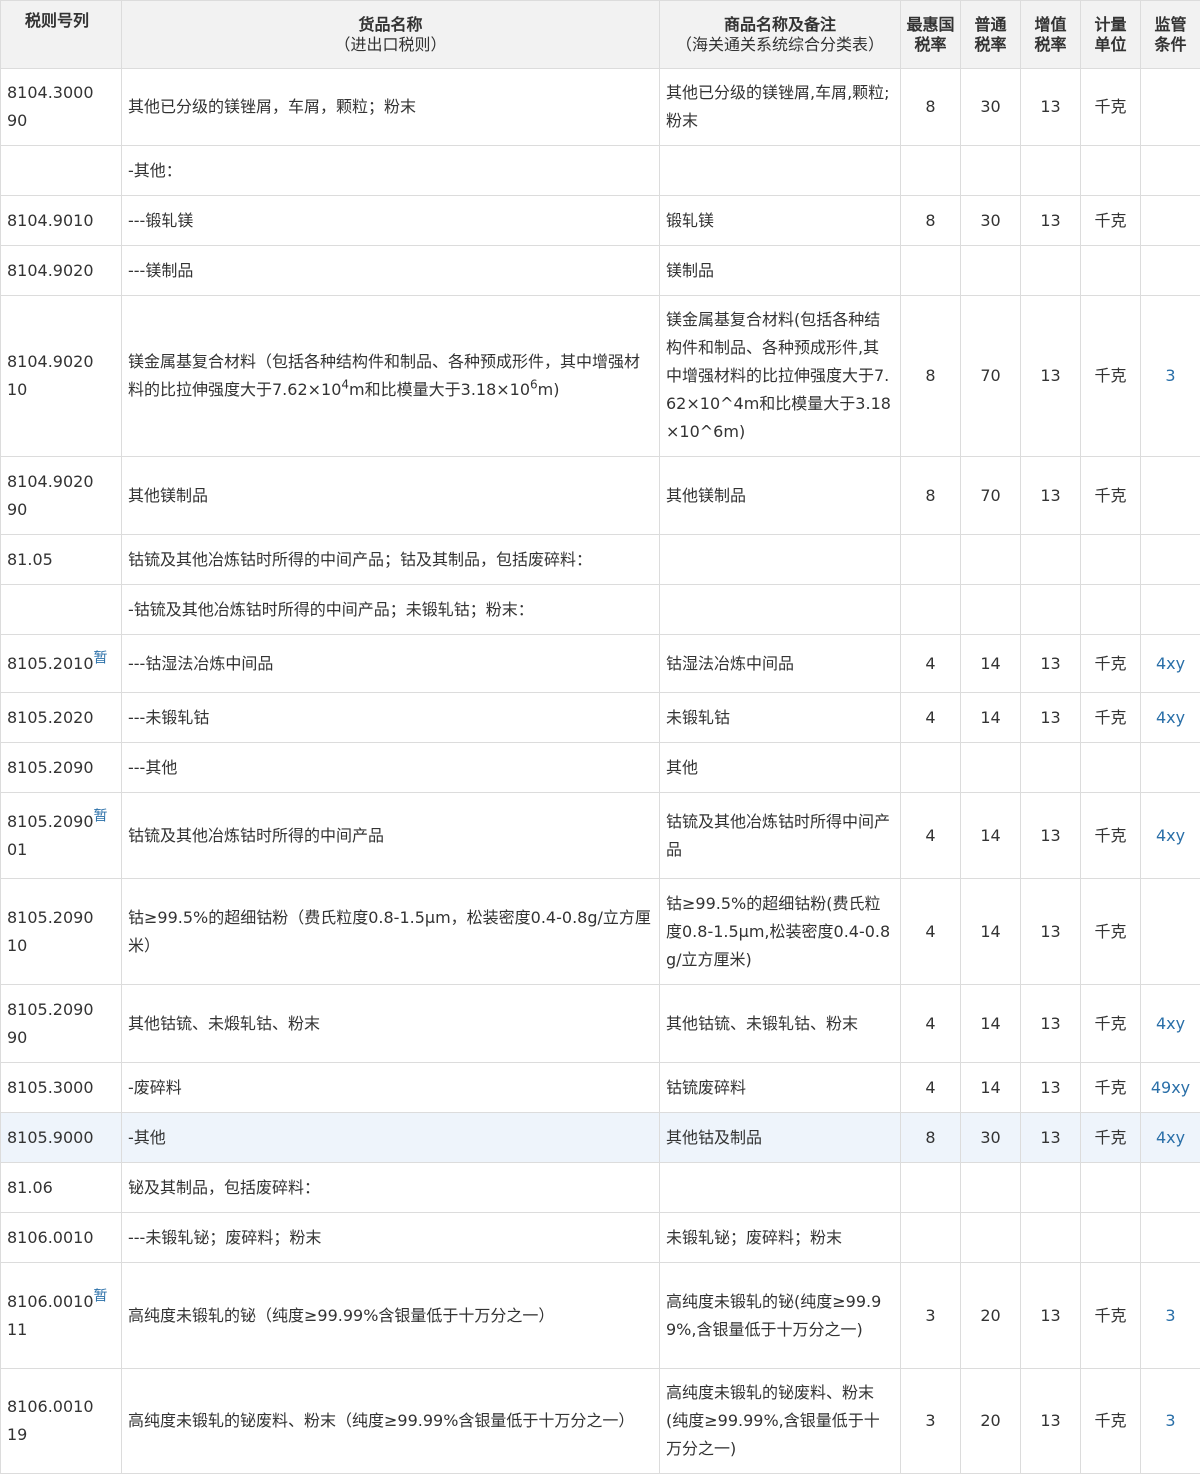  I want to click on general-rate: 14, so click(991, 836).